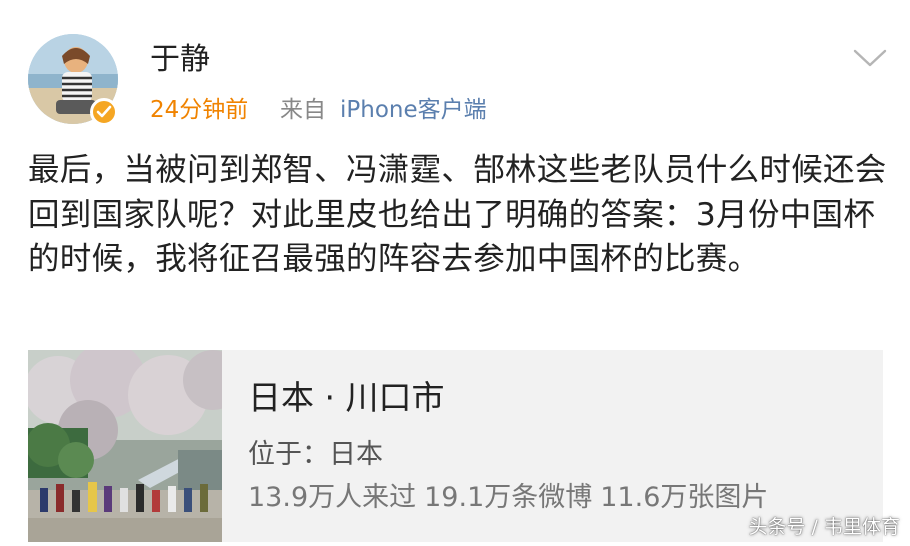 The height and width of the screenshot is (546, 910). I want to click on location-title: 日本 · 川口市, so click(346, 397).